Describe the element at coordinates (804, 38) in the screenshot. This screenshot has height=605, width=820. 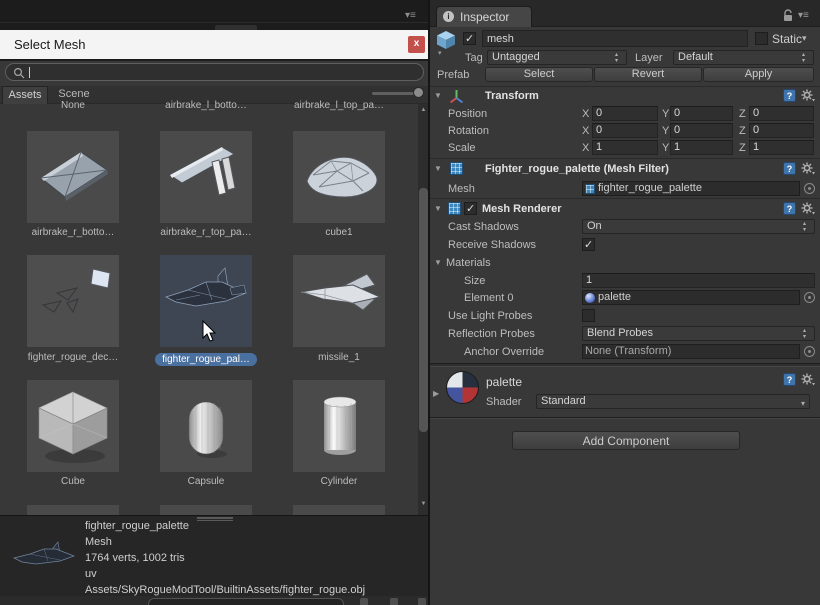
I see `static-dropdown-icon: ▾` at that location.